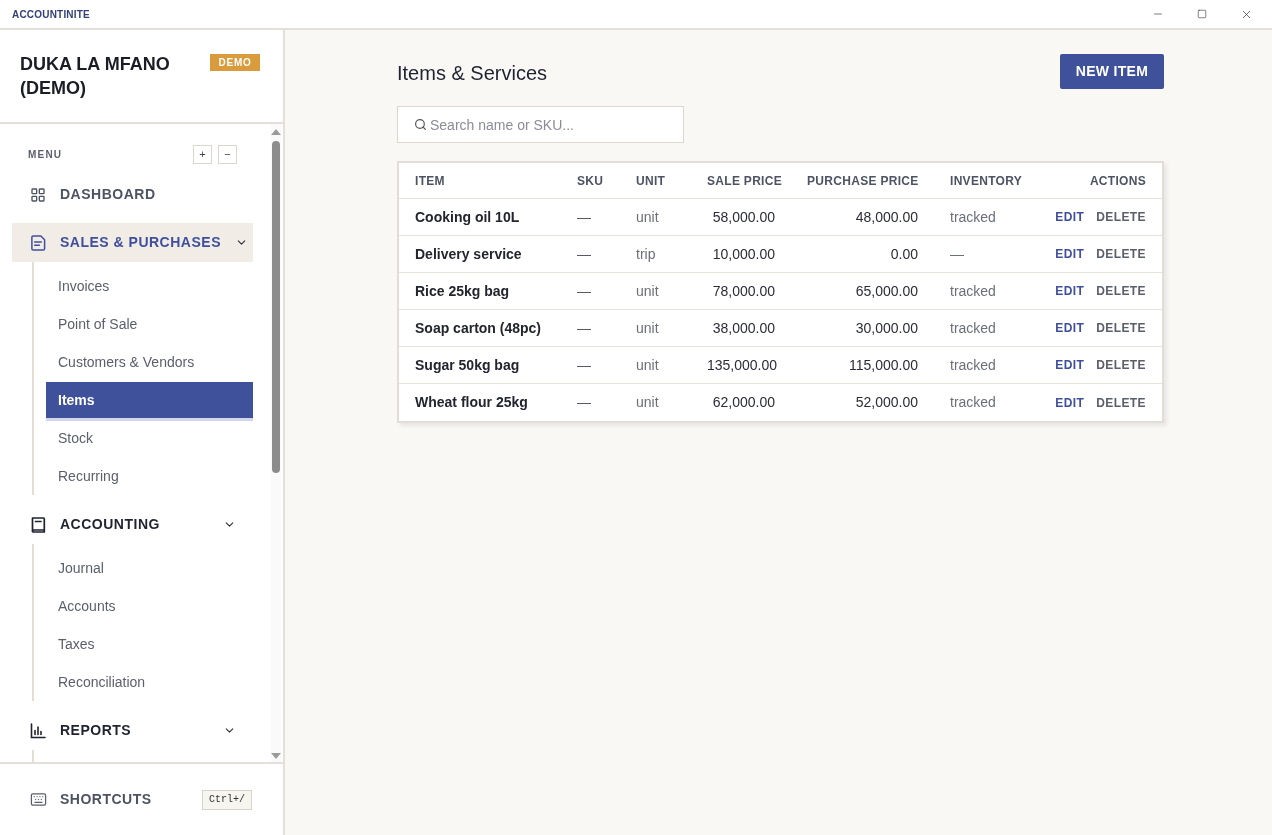 The image size is (1272, 835). What do you see at coordinates (462, 291) in the screenshot?
I see `table-cell-text: Rice 25kg bag` at bounding box center [462, 291].